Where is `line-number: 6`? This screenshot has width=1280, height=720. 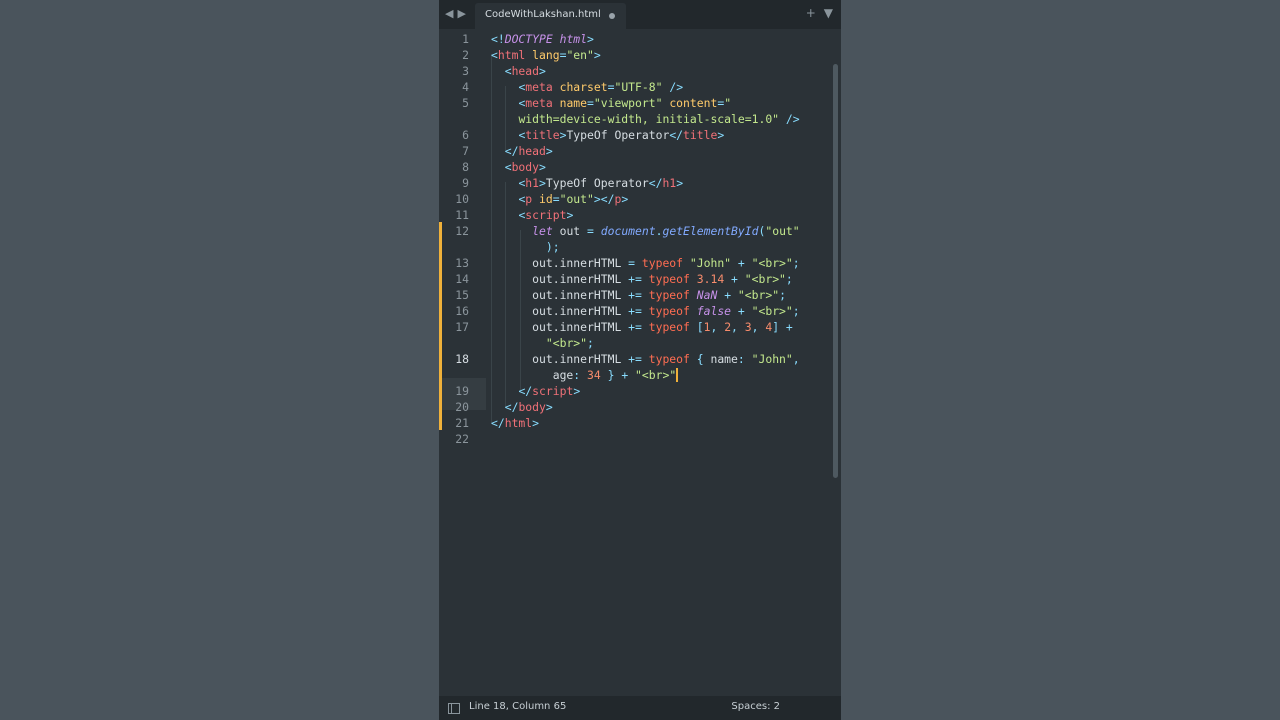
line-number: 6 is located at coordinates (465, 135).